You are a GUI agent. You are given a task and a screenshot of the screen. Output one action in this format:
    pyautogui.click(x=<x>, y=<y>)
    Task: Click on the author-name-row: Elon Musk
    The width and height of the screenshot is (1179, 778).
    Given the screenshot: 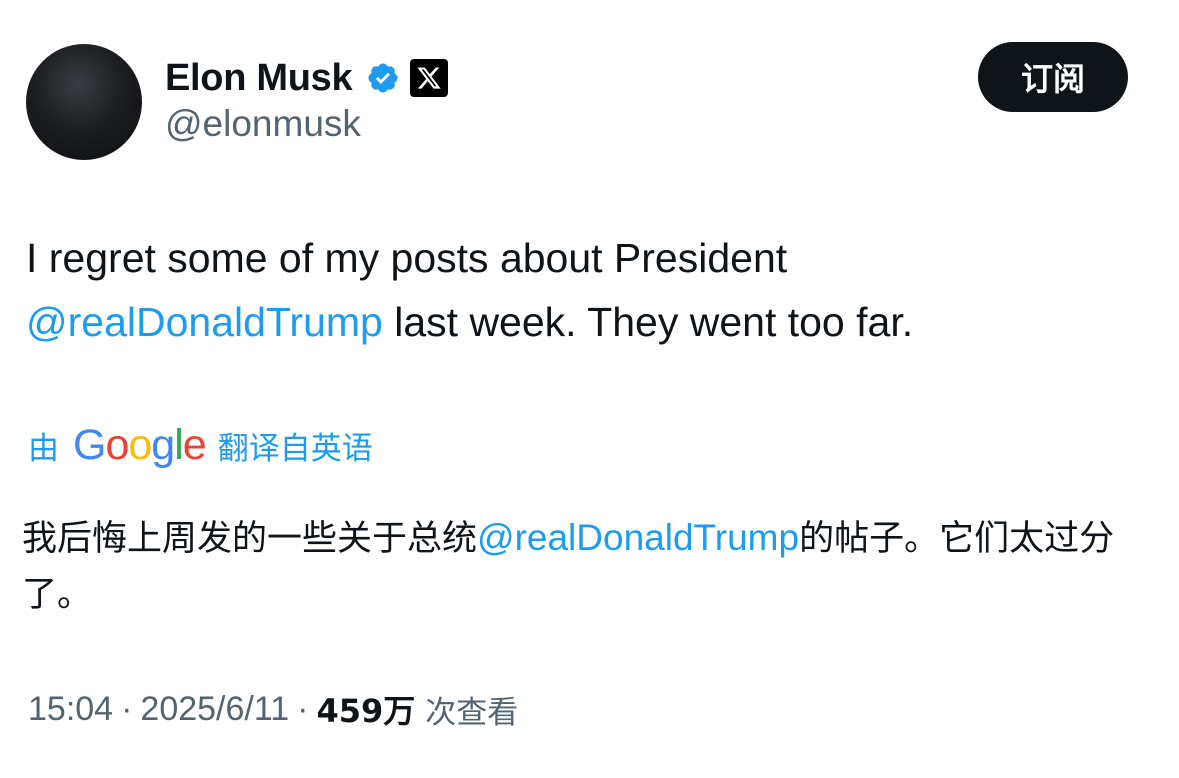 What is the action you would take?
    pyautogui.click(x=307, y=78)
    